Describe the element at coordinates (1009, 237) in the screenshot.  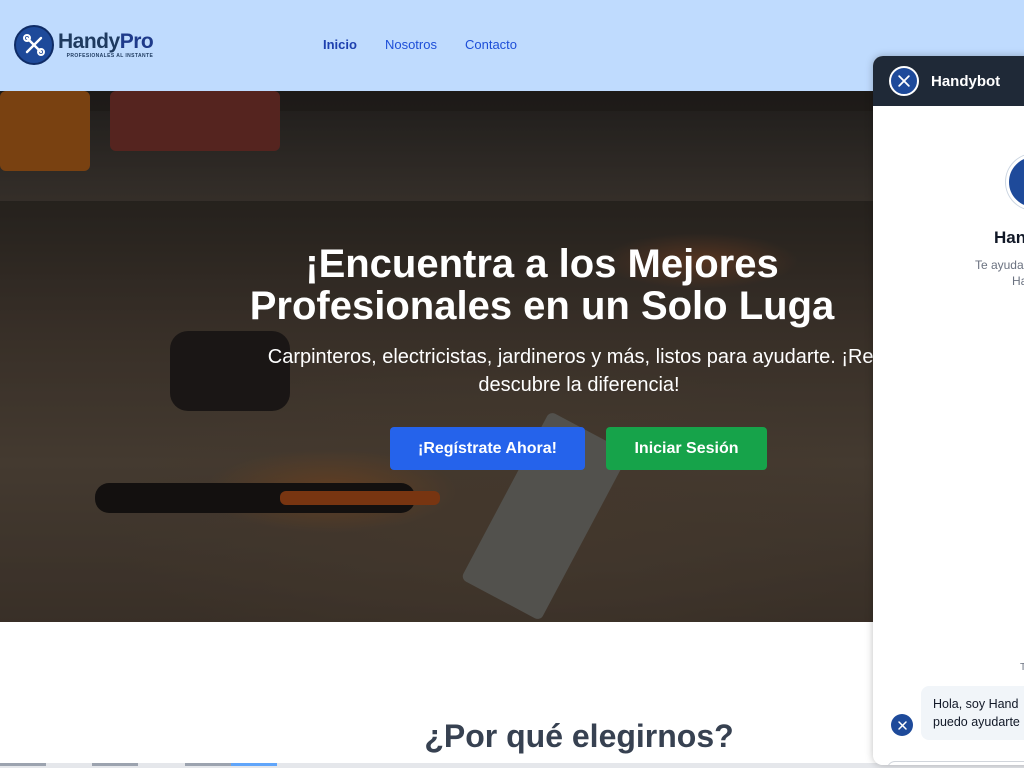
I see `chat-intro-name: Han` at that location.